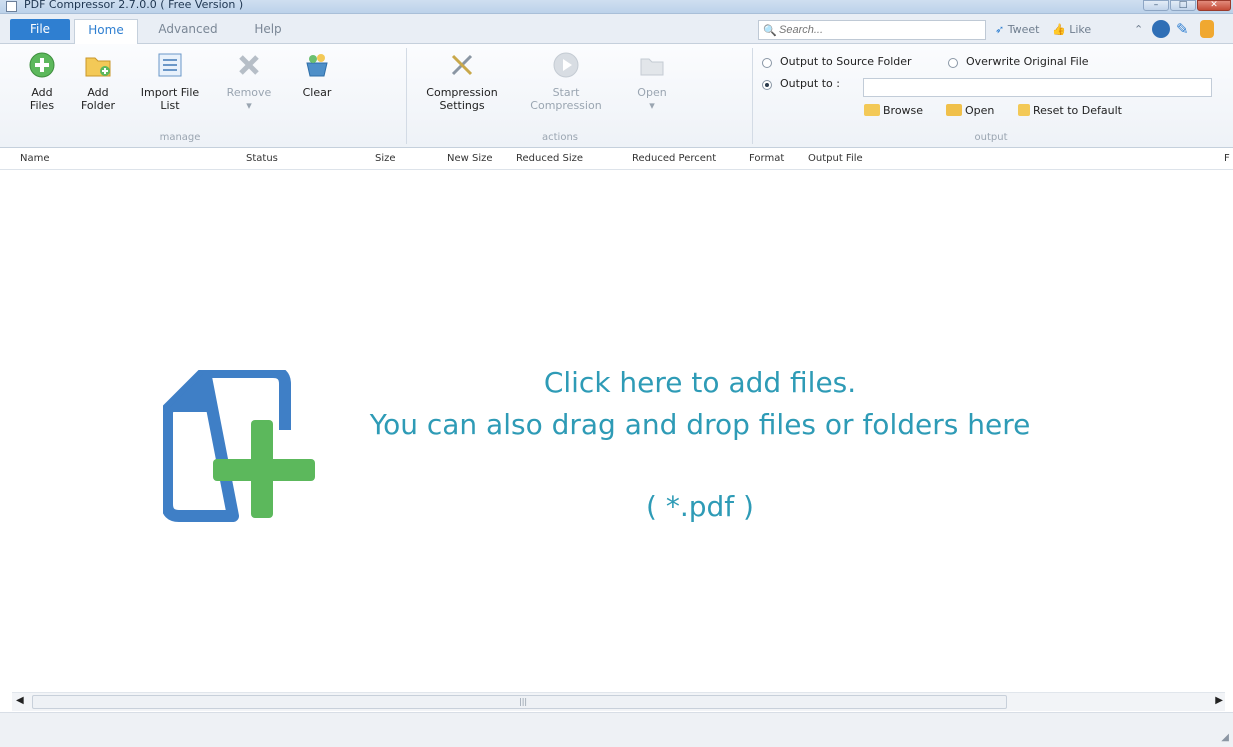 This screenshot has height=747, width=1233. What do you see at coordinates (1156, 5) in the screenshot?
I see `minimize-button: –` at bounding box center [1156, 5].